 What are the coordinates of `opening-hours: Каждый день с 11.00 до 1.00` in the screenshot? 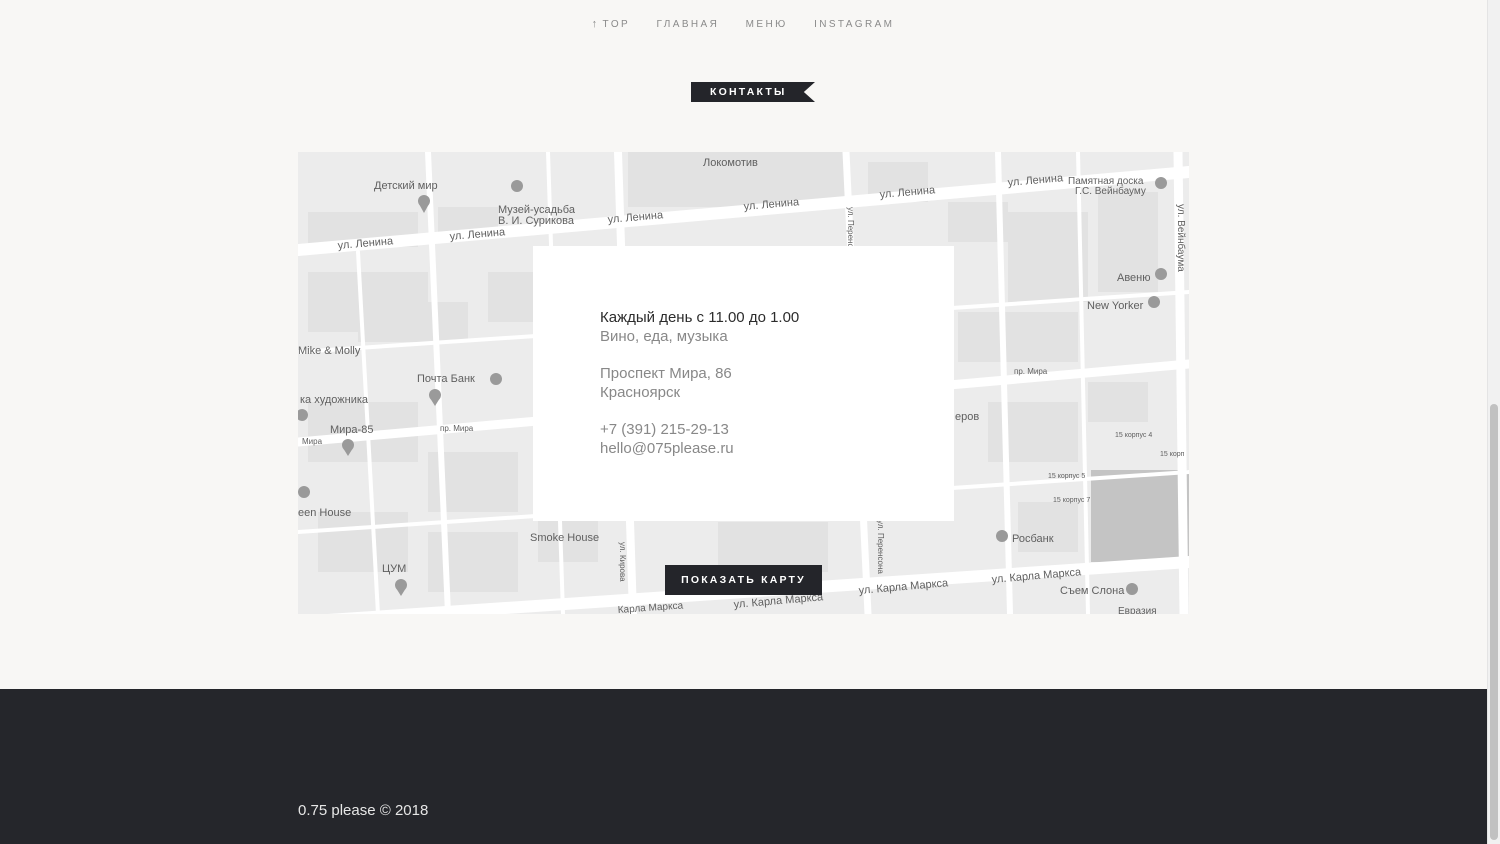 It's located at (700, 317).